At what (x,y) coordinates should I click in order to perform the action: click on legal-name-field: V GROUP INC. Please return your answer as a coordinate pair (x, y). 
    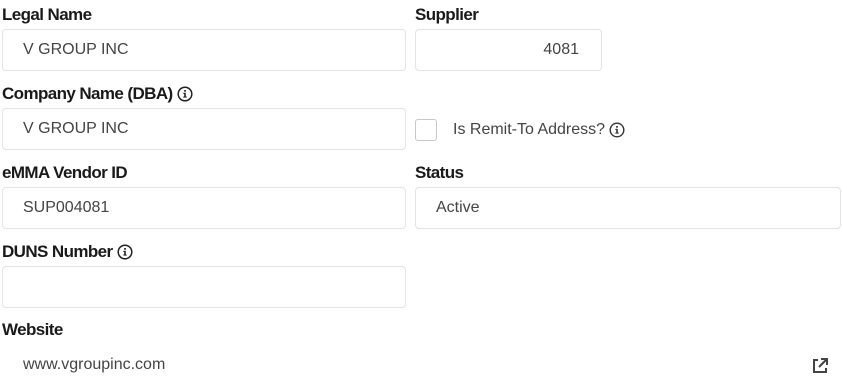
    Looking at the image, I should click on (204, 50).